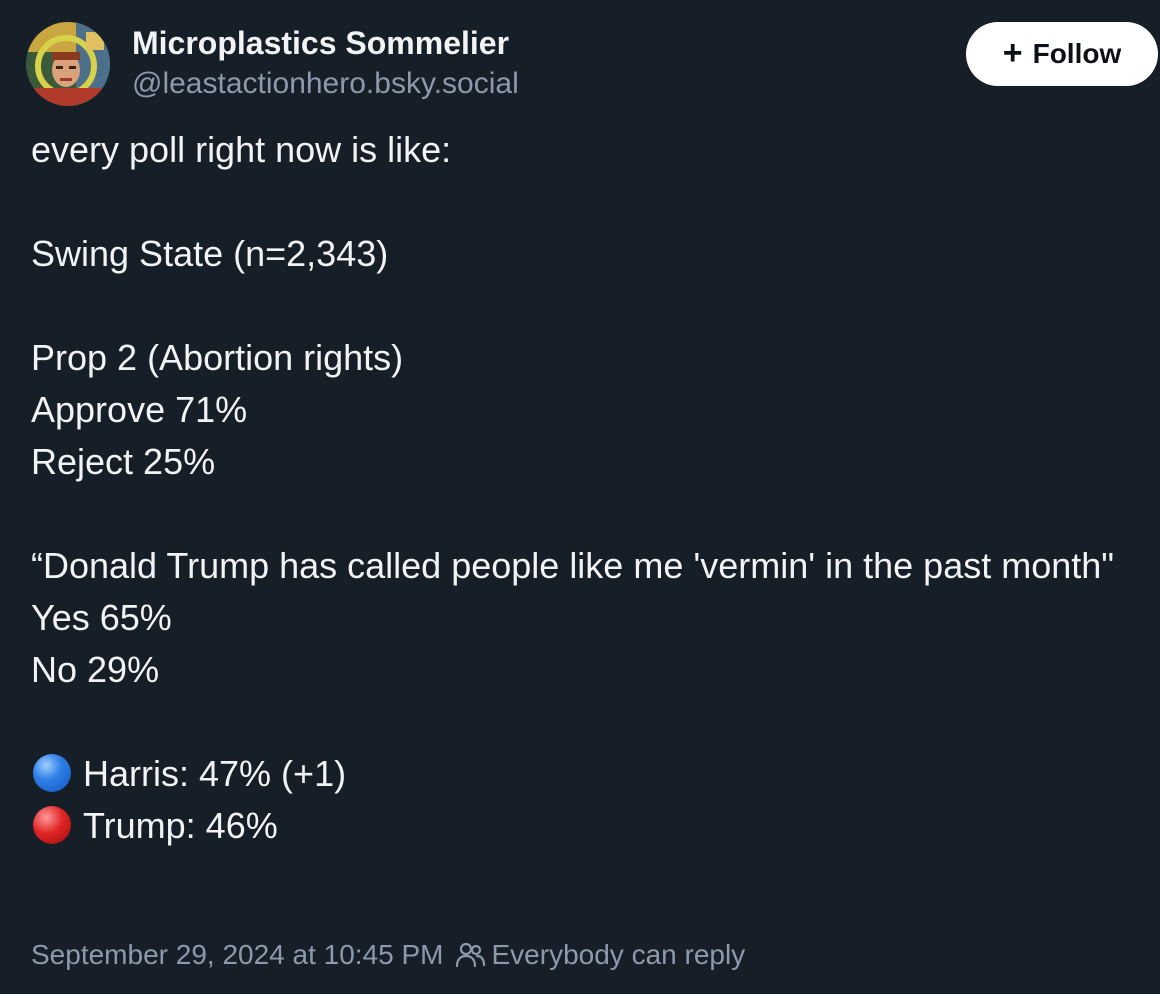 The width and height of the screenshot is (1160, 994). I want to click on follow-button: + Follow, so click(1062, 54).